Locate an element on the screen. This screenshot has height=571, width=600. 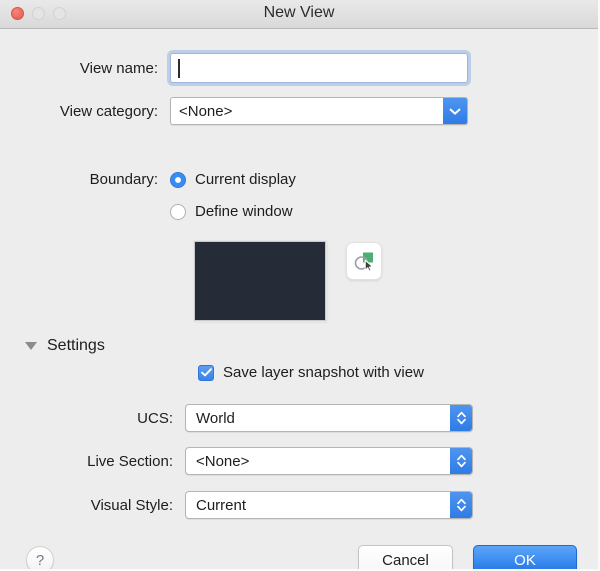
boundary-row: Boundary: Current display is located at coordinates (168, 179).